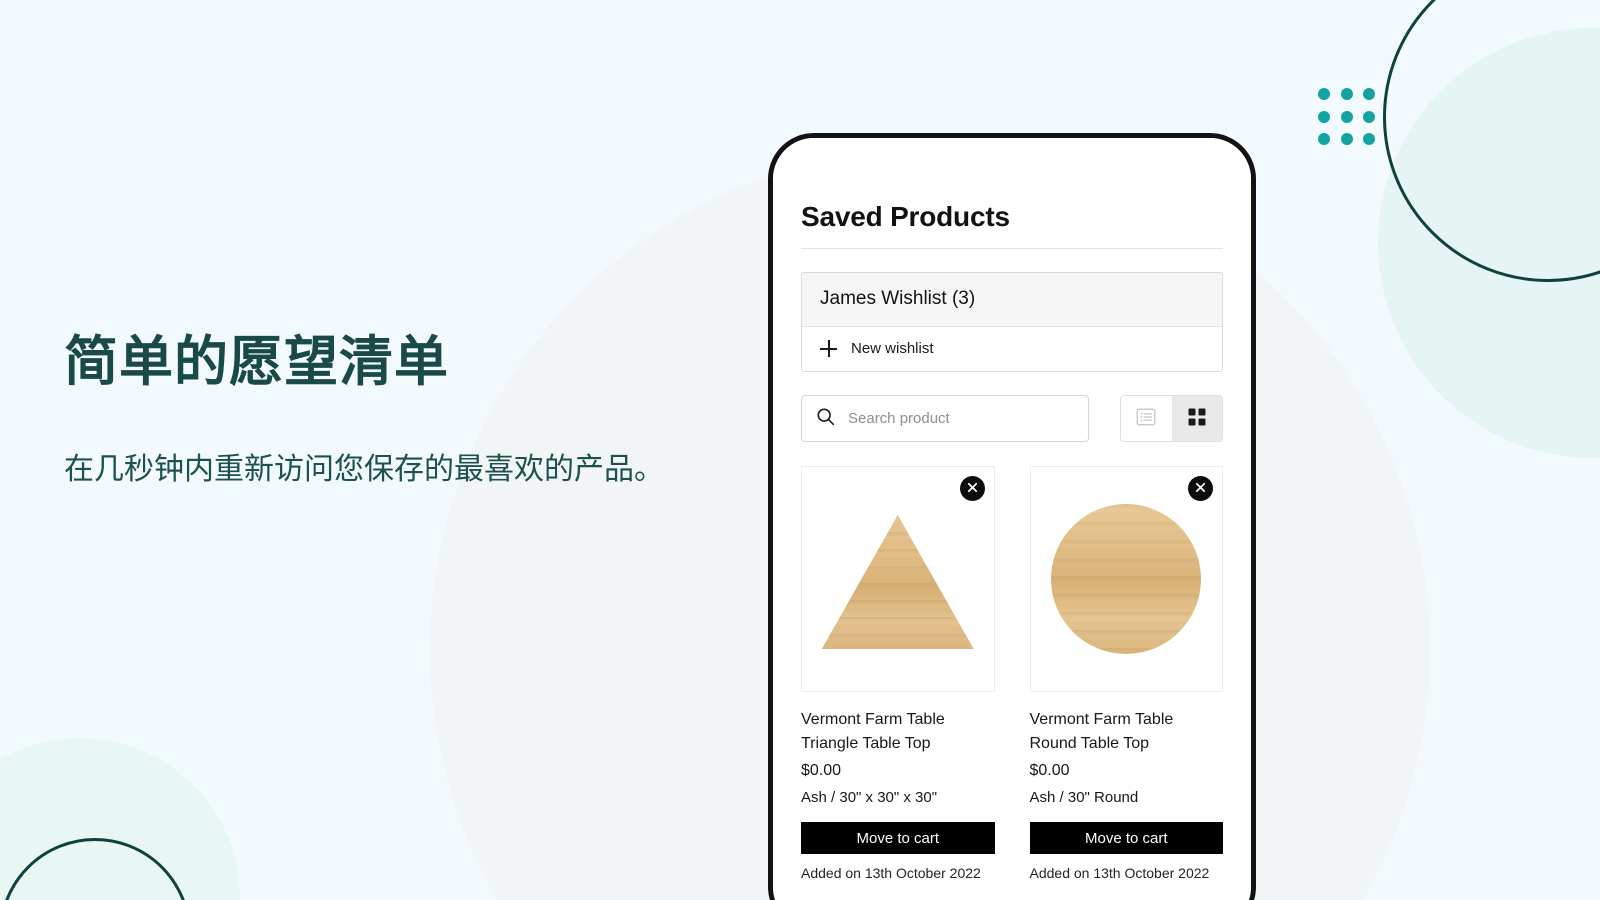 This screenshot has height=900, width=1600. Describe the element at coordinates (873, 731) in the screenshot. I see `product-name: Vermont Farm Table Triangle Table Top` at that location.